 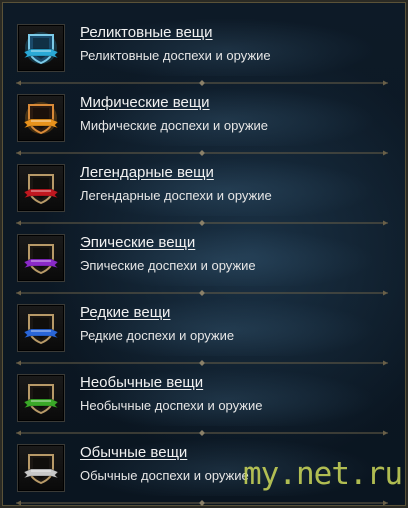 I want to click on category-subtitle: Редкие доспехи и оружие, so click(x=157, y=335).